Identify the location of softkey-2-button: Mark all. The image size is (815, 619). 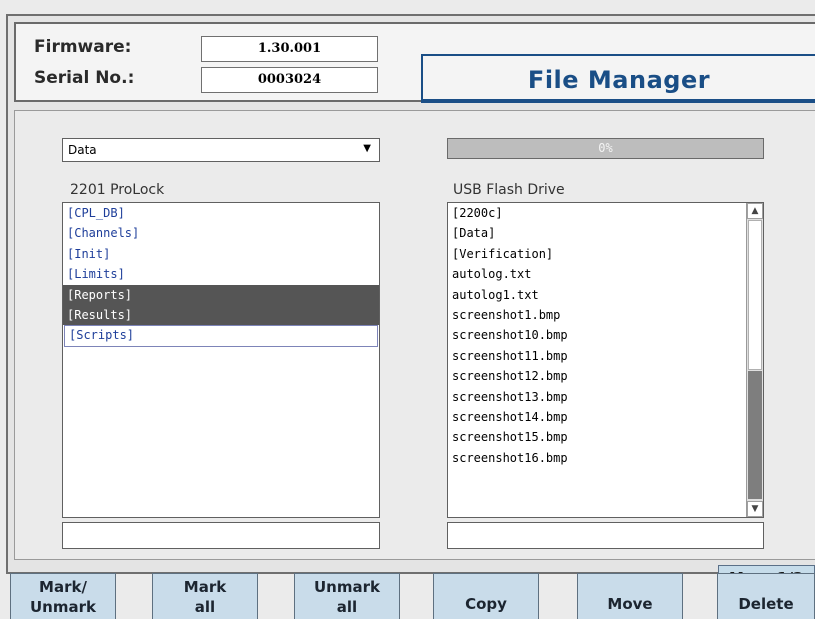
(205, 596).